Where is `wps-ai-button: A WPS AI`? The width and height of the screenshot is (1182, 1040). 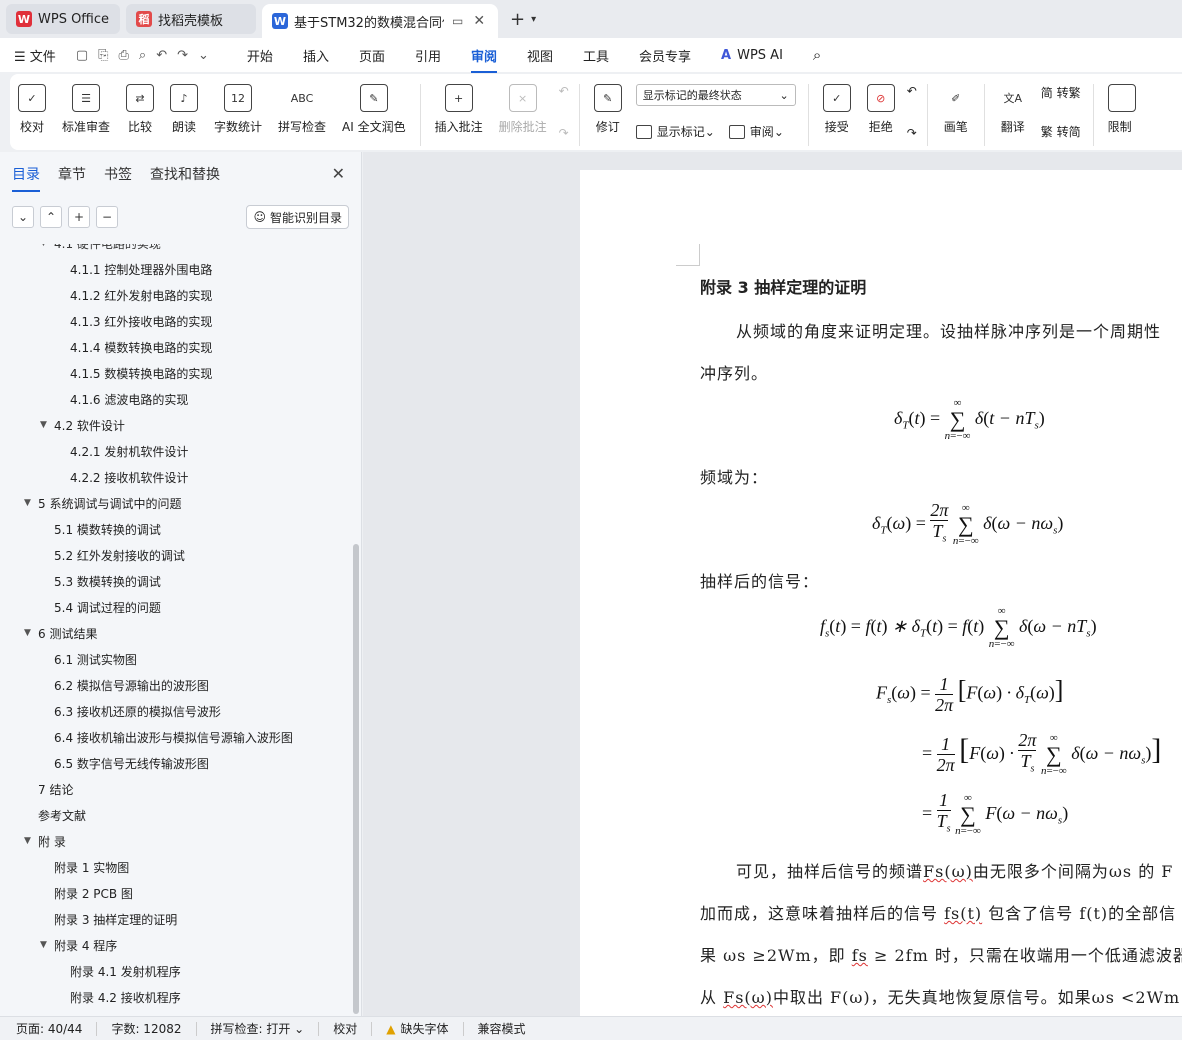
wps-ai-button: A WPS AI is located at coordinates (752, 55).